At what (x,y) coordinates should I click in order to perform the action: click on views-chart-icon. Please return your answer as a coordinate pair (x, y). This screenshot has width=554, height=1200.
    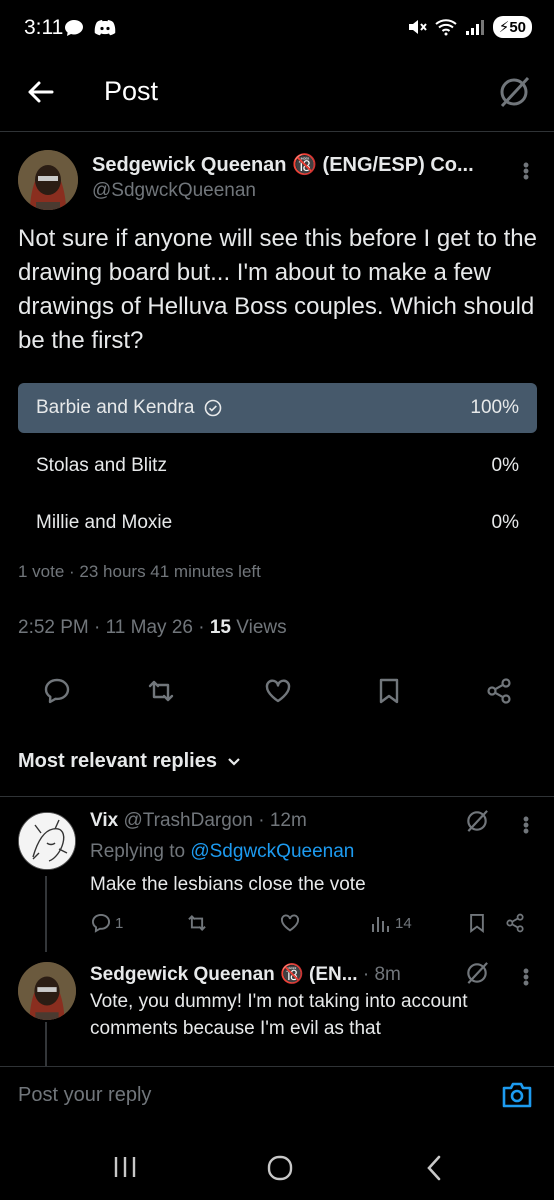
    Looking at the image, I should click on (380, 924).